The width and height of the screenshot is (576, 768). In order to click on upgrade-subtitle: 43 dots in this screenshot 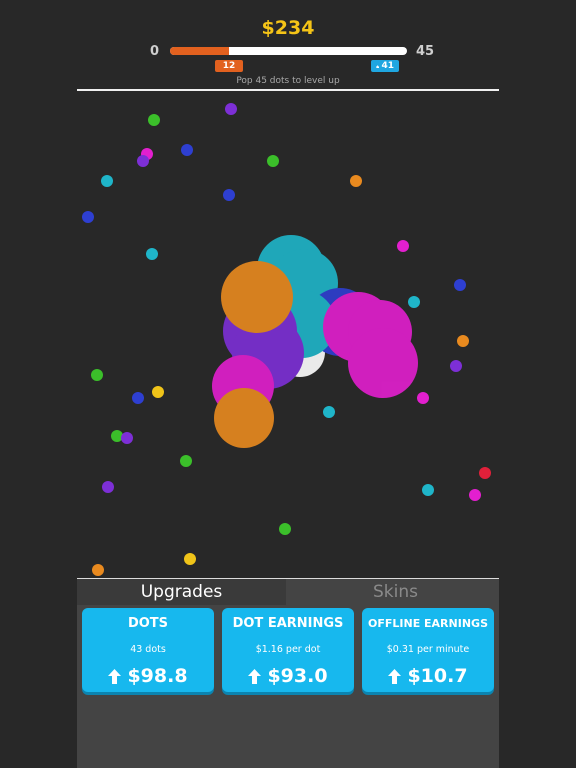, I will do `click(148, 649)`.